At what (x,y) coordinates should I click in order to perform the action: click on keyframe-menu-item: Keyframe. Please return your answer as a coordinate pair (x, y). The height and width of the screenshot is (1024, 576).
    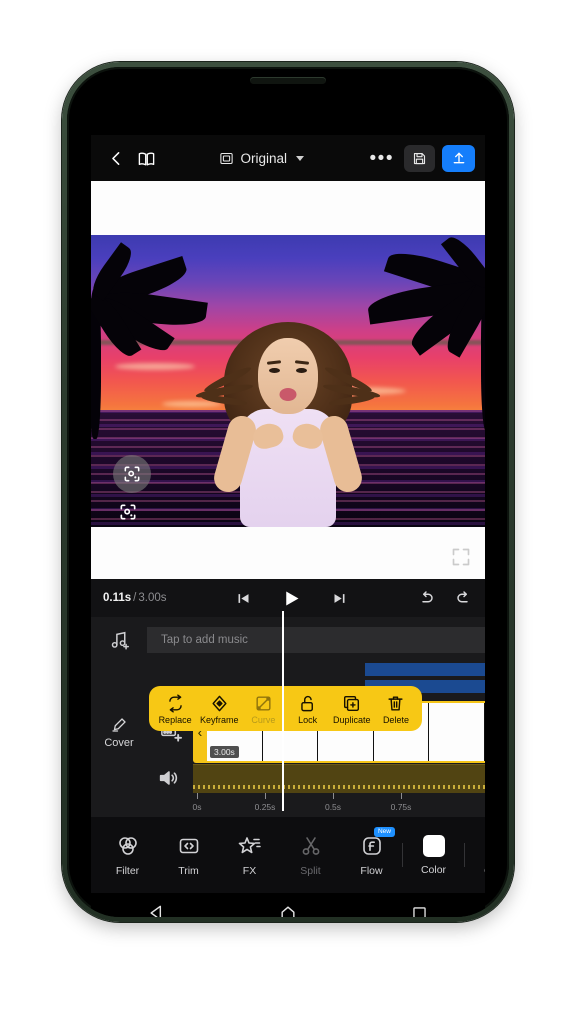
    Looking at the image, I should click on (219, 709).